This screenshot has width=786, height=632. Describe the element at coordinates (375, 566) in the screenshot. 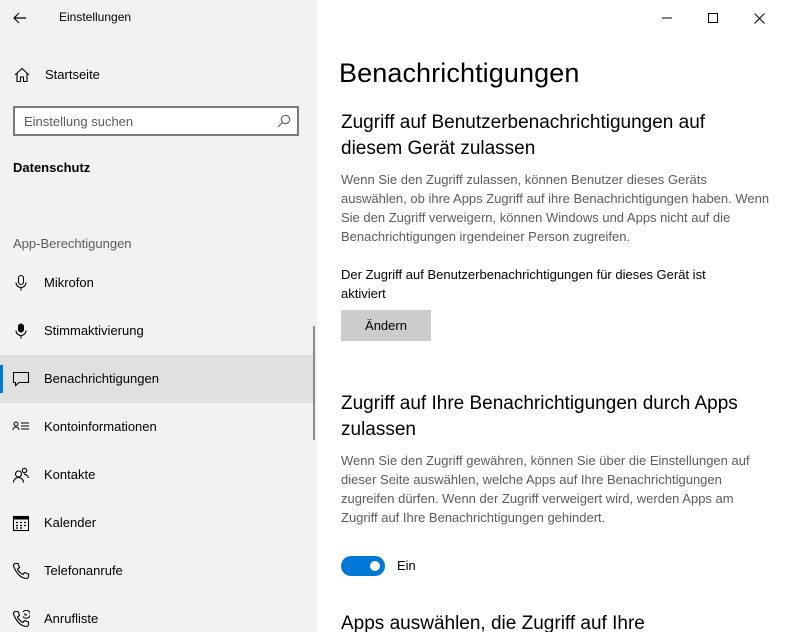

I see `toggle-knob` at that location.